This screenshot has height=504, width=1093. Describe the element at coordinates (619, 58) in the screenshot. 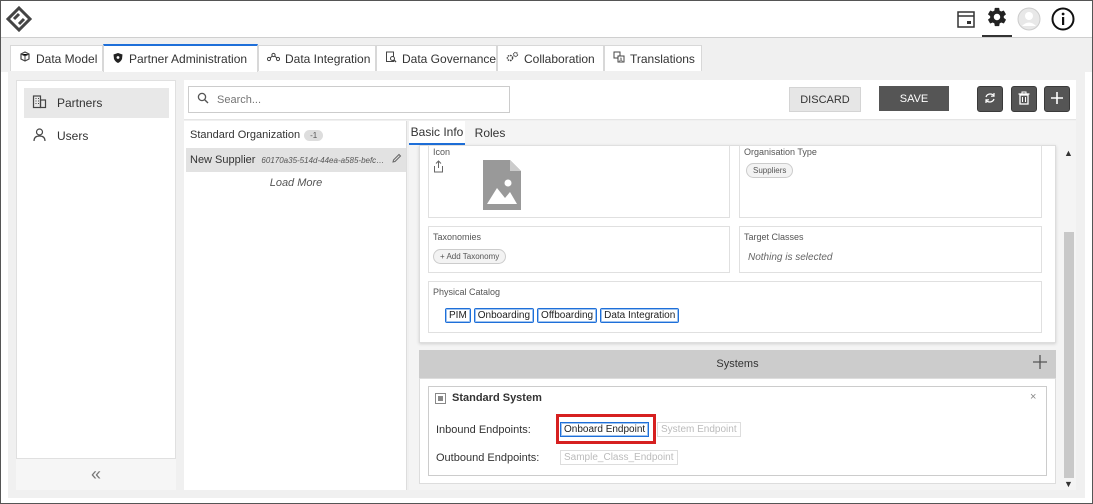

I see `translate-icon: A` at that location.